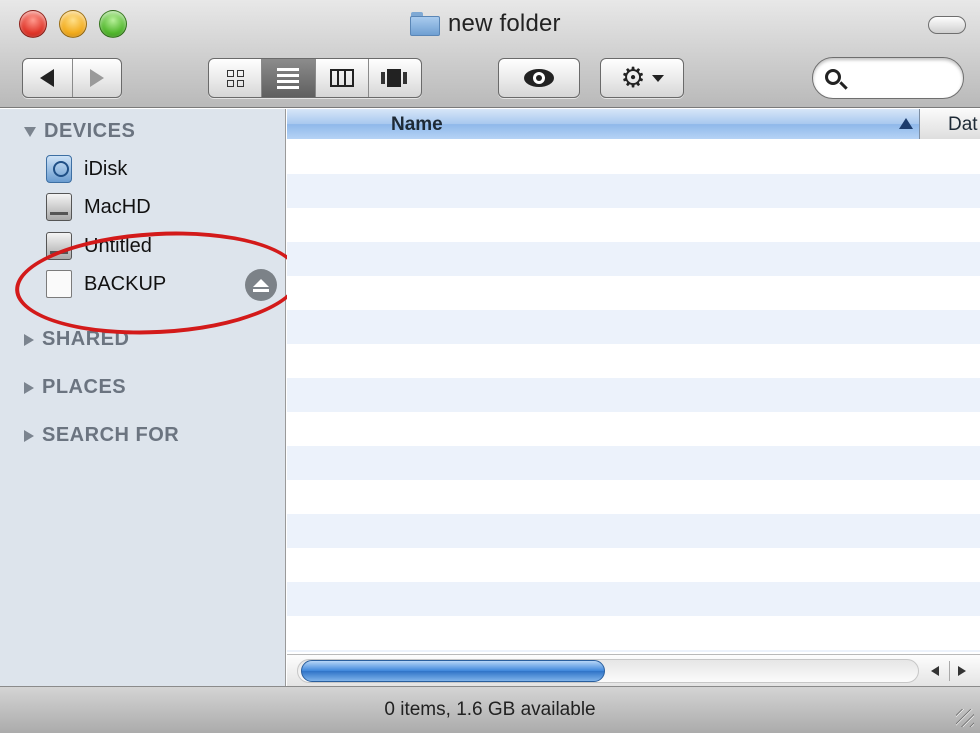  I want to click on scroll-thumb, so click(453, 671).